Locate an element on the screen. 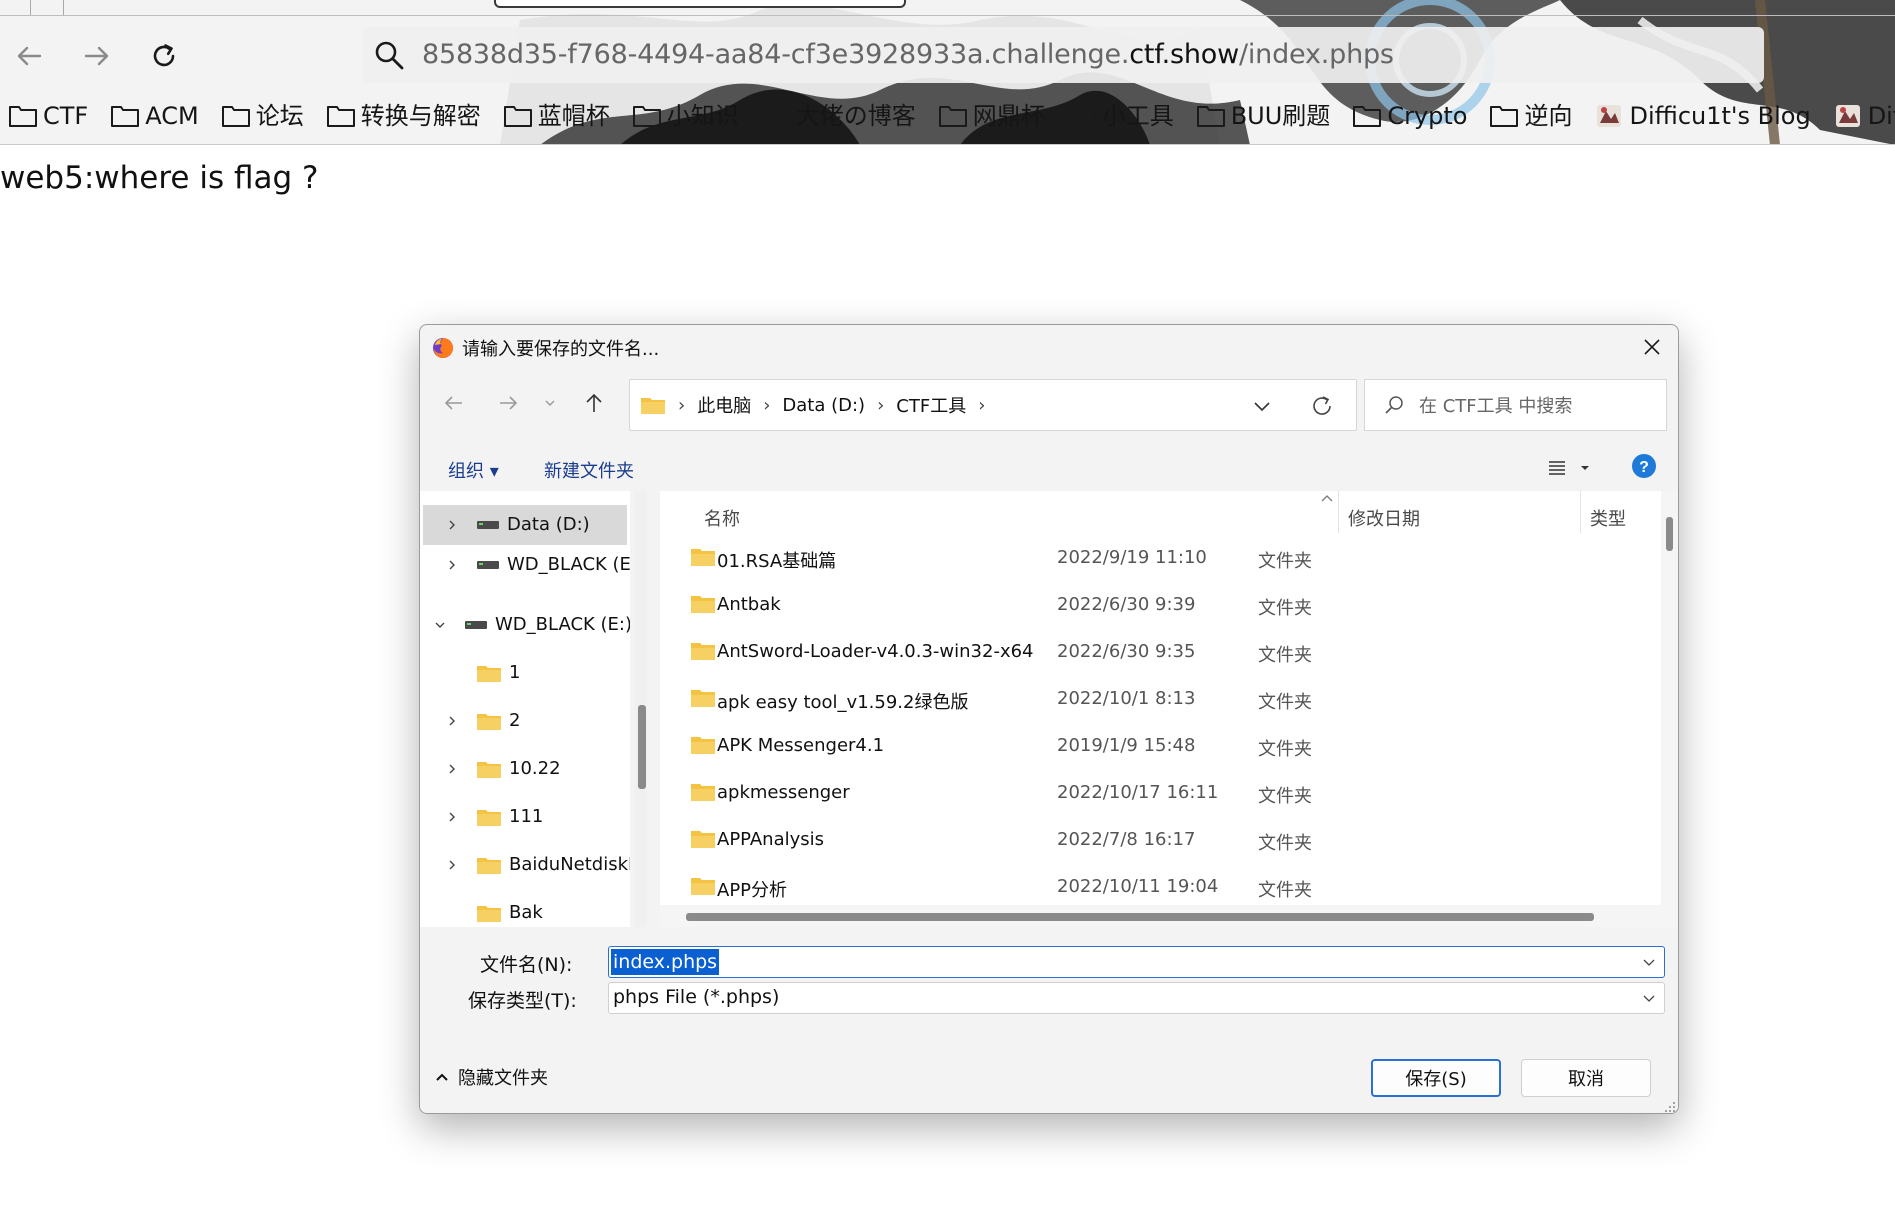 Image resolution: width=1895 pixels, height=1207 pixels. recent-locations-button is located at coordinates (550, 403).